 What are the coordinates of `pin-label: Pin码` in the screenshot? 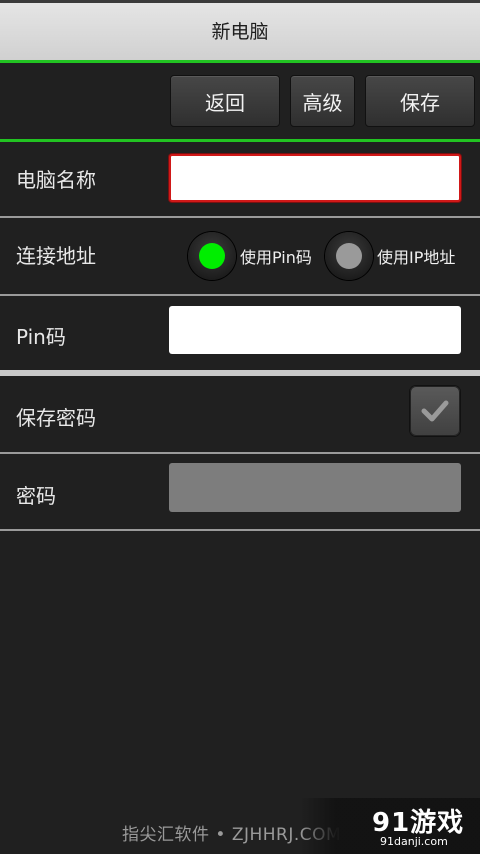 It's located at (41, 337).